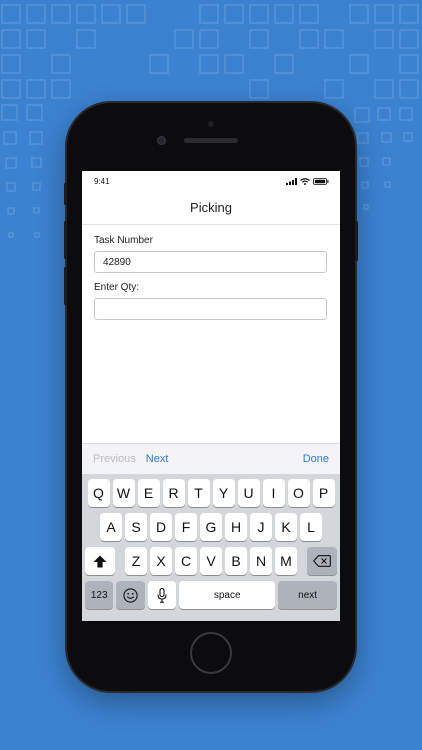 This screenshot has width=422, height=750. What do you see at coordinates (356, 241) in the screenshot?
I see `power-button` at bounding box center [356, 241].